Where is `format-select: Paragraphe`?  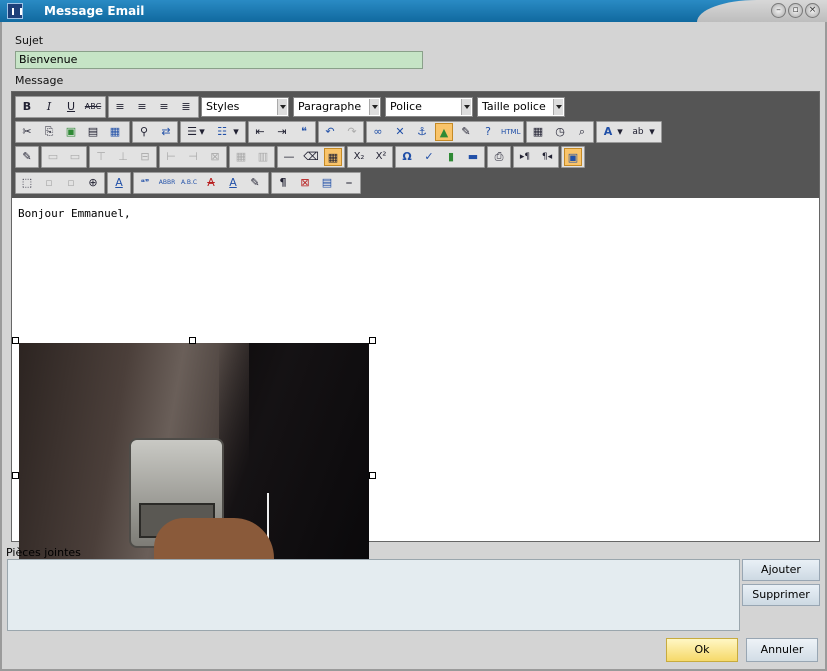
format-select: Paragraphe is located at coordinates (337, 107).